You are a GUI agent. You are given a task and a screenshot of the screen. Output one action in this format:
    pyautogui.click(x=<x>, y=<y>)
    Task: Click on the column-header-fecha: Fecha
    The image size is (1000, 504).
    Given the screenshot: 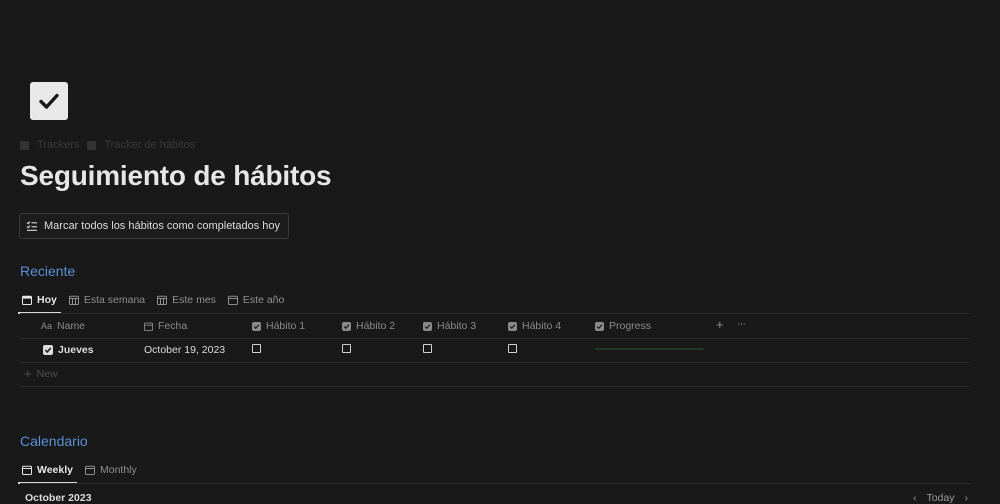 What is the action you would take?
    pyautogui.click(x=165, y=326)
    